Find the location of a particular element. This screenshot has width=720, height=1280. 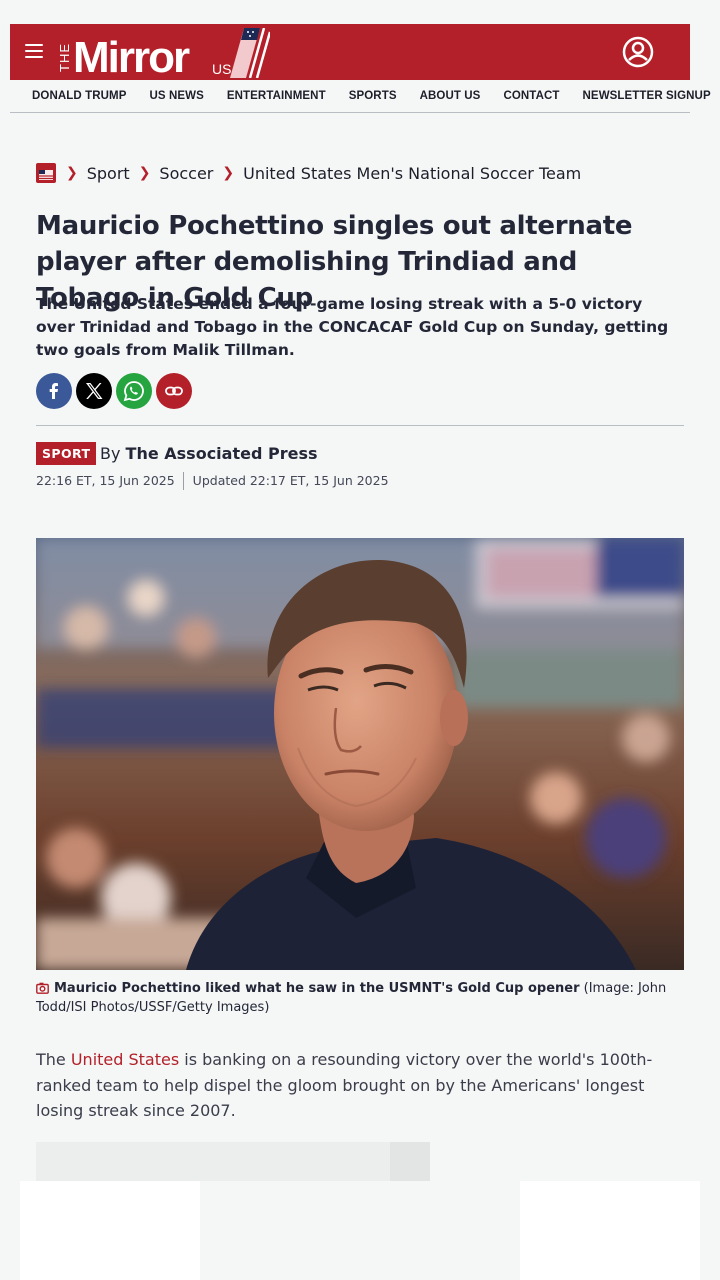

nav-item-about-us: ABOUT US is located at coordinates (450, 96).